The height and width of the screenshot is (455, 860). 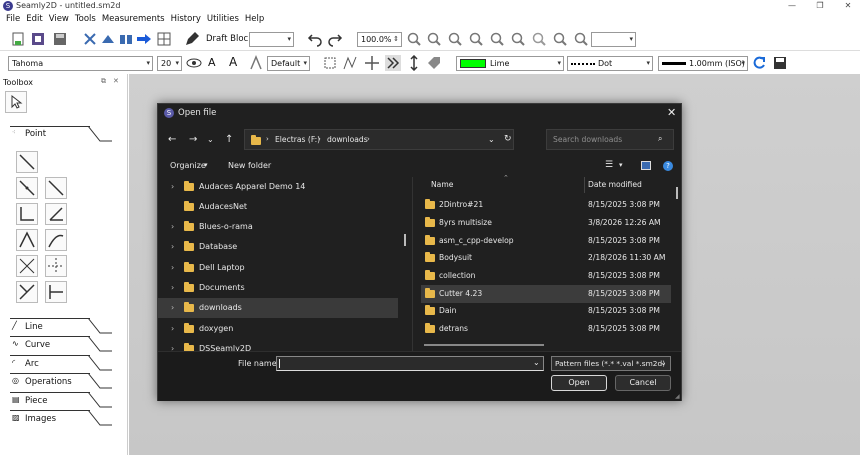 What do you see at coordinates (210, 139) in the screenshot?
I see `history-chevron-icon: ⌄` at bounding box center [210, 139].